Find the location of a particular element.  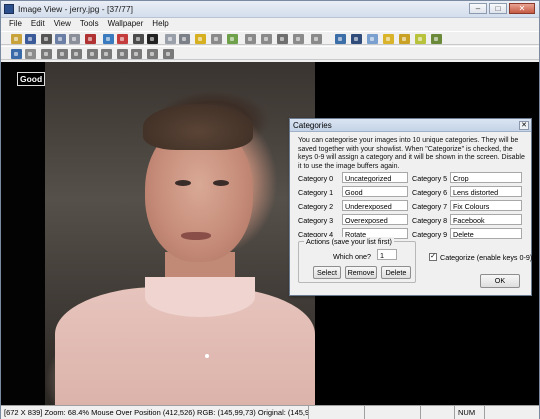

resize-icon is located at coordinates (138, 39).